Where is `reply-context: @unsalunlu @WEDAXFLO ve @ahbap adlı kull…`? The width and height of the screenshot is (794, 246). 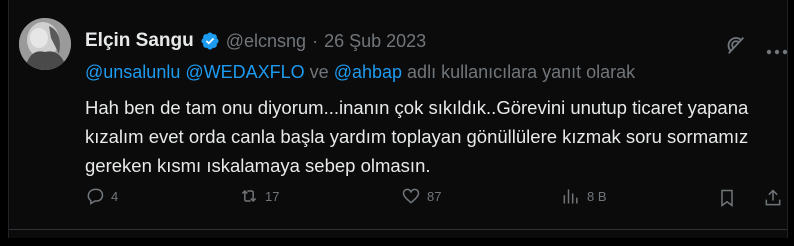 reply-context: @unsalunlu @WEDAXFLO ve @ahbap adlı kull… is located at coordinates (360, 72).